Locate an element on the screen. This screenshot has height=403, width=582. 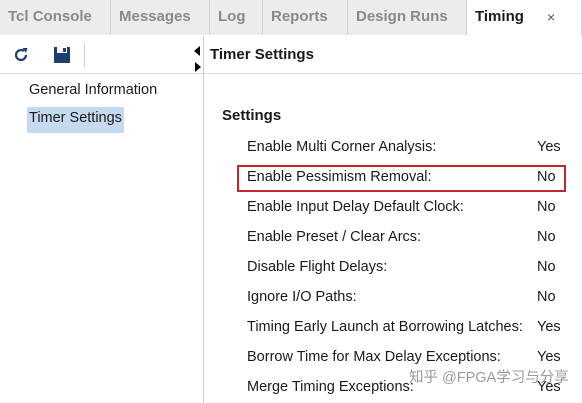
setting-row-ignore-io-paths: Ignore I/O Paths: No is located at coordinates (412, 298).